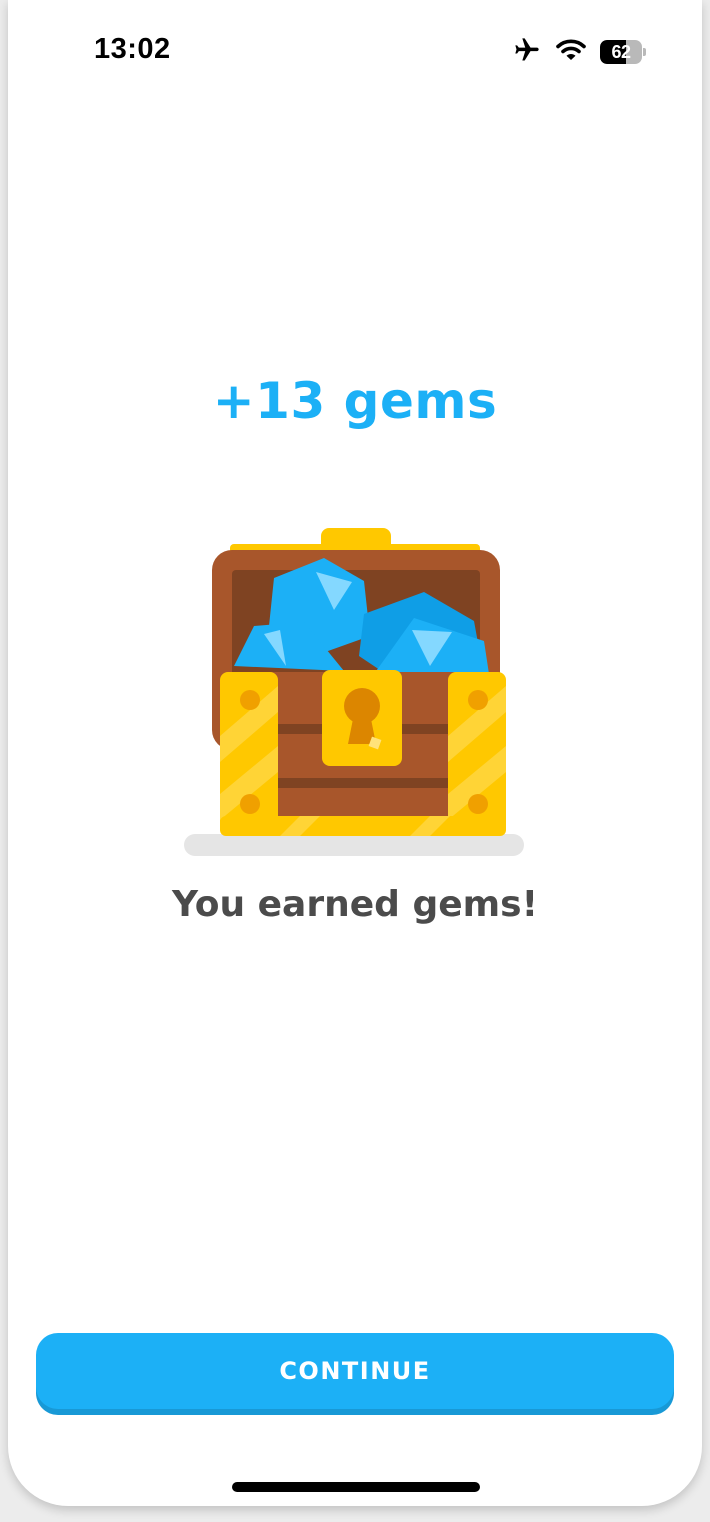 Image resolution: width=710 pixels, height=1522 pixels. I want to click on battery-icon: 62, so click(623, 52).